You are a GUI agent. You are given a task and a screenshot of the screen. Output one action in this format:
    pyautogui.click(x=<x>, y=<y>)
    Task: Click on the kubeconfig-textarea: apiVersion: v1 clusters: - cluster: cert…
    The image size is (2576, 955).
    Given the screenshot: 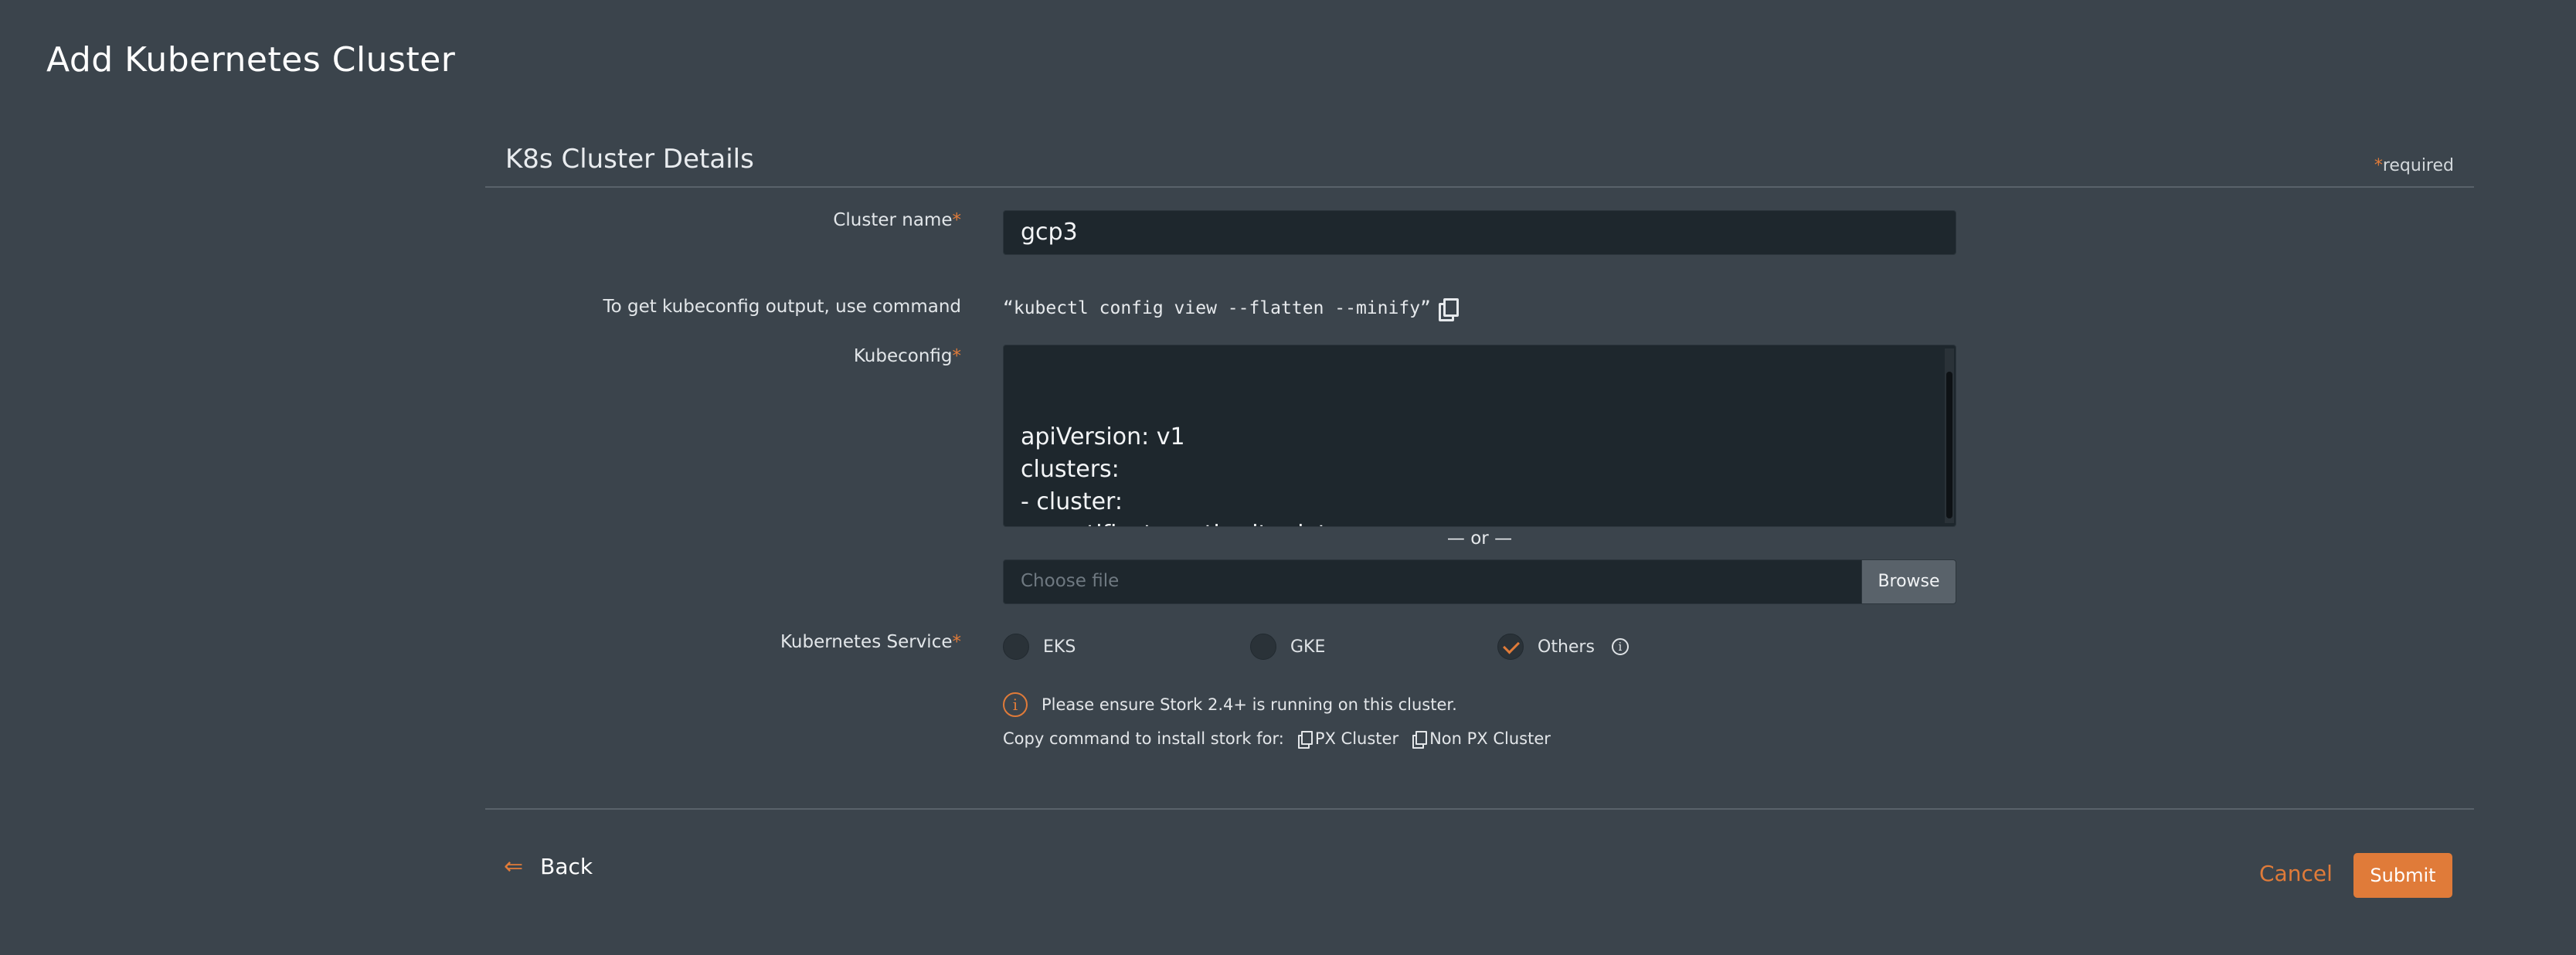 What is the action you would take?
    pyautogui.click(x=1479, y=436)
    